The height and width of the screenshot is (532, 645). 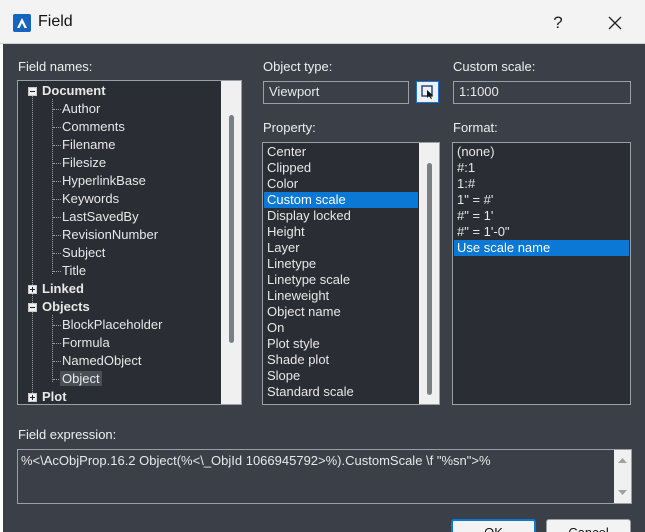 What do you see at coordinates (110, 235) in the screenshot?
I see `tree-item-revisionnumber: RevisionNumber` at bounding box center [110, 235].